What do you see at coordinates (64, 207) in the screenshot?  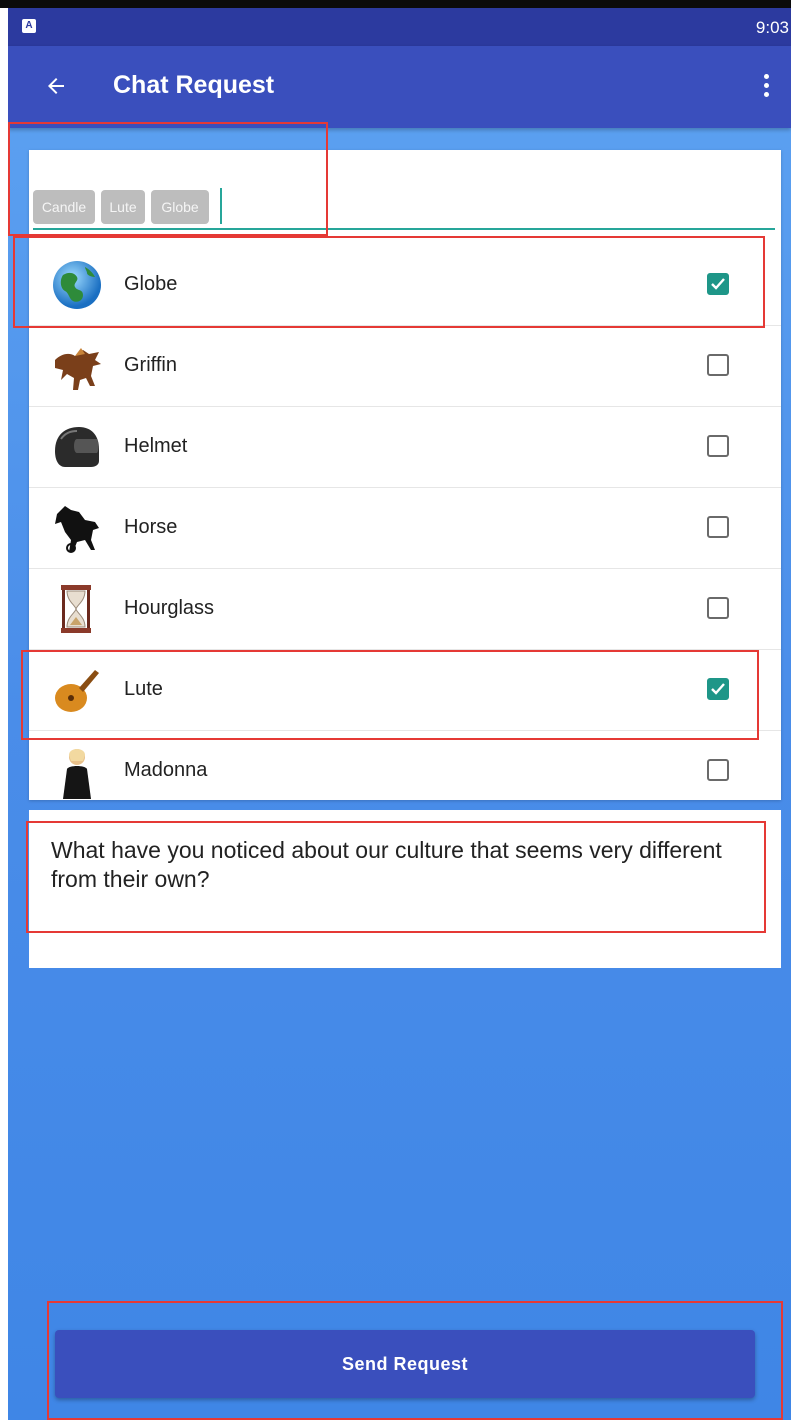 I see `chip-candle: Candle` at bounding box center [64, 207].